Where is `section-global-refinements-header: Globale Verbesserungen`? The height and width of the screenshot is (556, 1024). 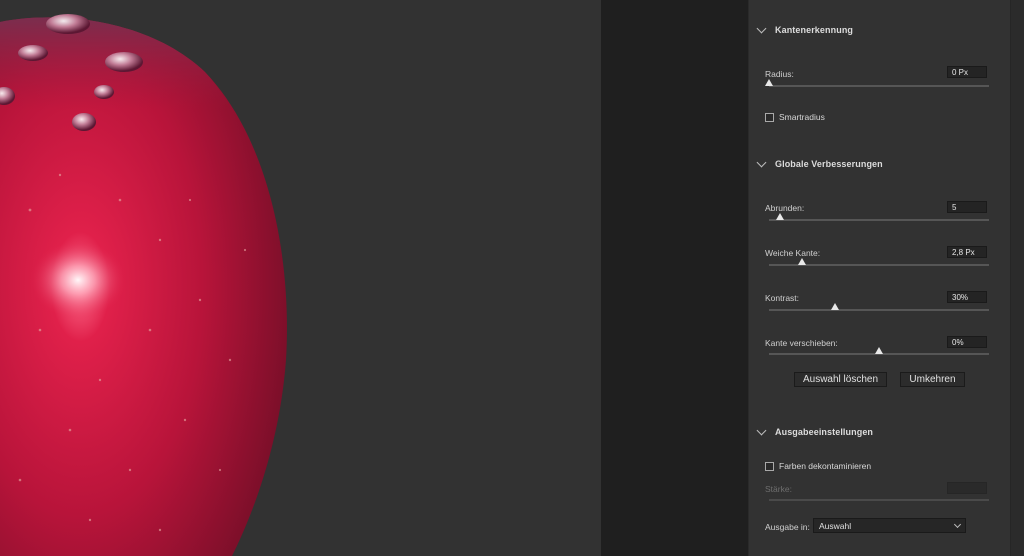 section-global-refinements-header: Globale Verbesserungen is located at coordinates (819, 164).